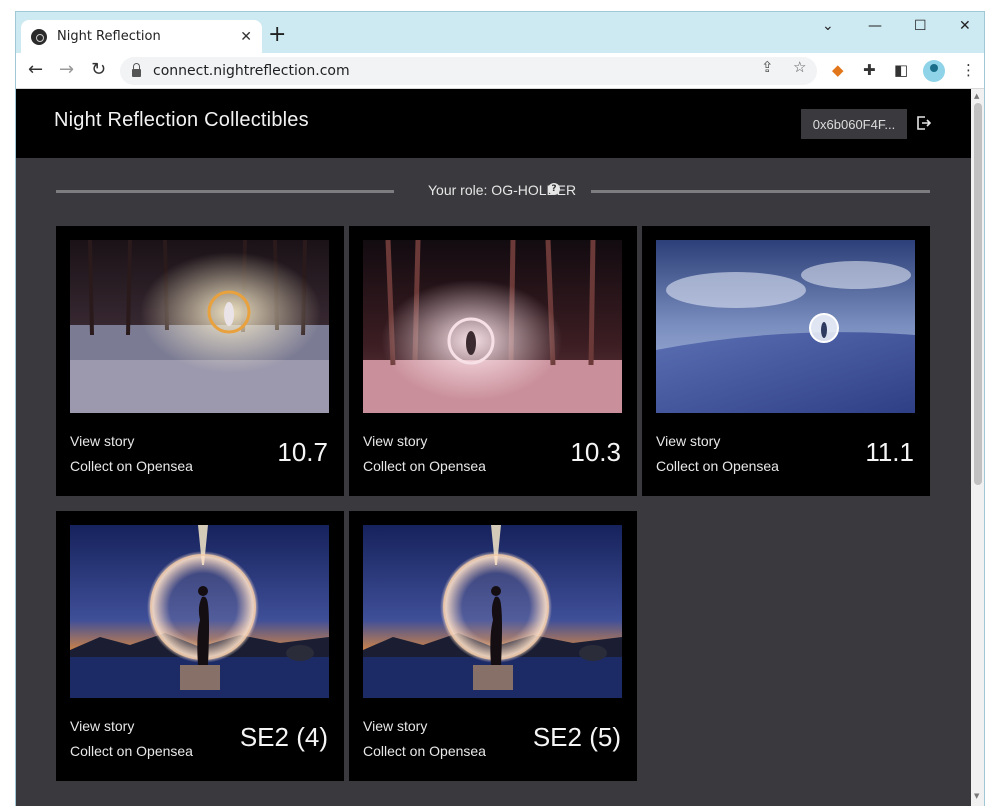 The image size is (1000, 806). Describe the element at coordinates (500, 32) in the screenshot. I see `tab-strip: Night Reflection ✕ + ⌄ — ☐ ✕` at that location.